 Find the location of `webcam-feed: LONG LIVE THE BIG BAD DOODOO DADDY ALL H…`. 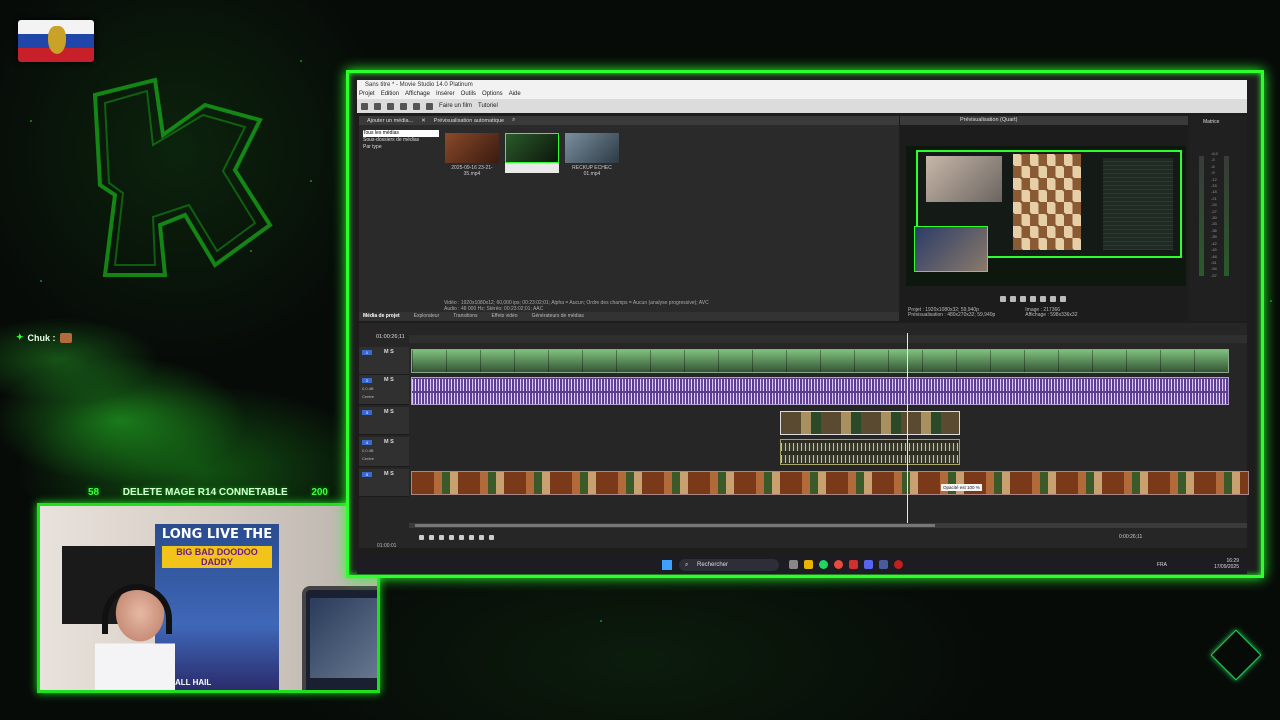

webcam-feed: LONG LIVE THE BIG BAD DOODOO DADDY ALL H… is located at coordinates (208, 598).